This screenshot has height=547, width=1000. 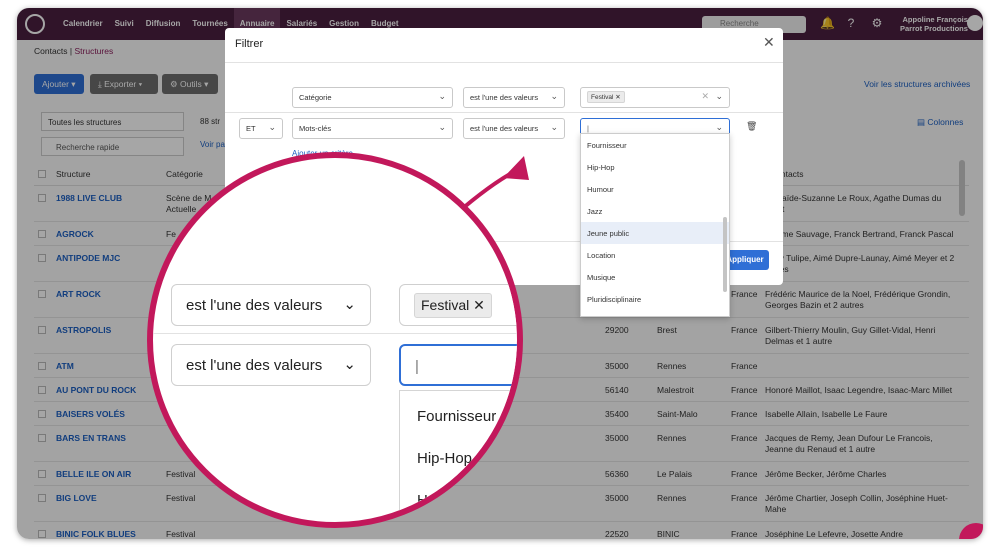 I want to click on magnified-value-input-2: |, so click(x=458, y=365).